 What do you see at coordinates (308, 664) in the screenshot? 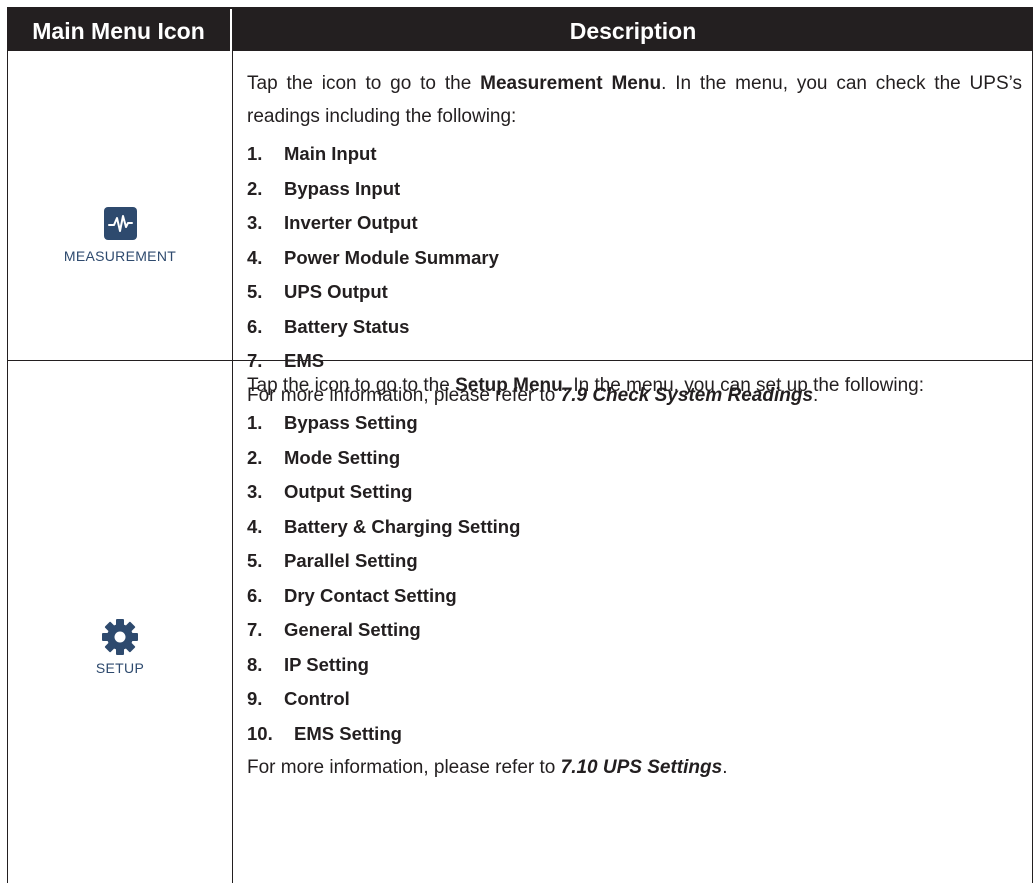
I see `list-item: 8. IP Setting` at bounding box center [308, 664].